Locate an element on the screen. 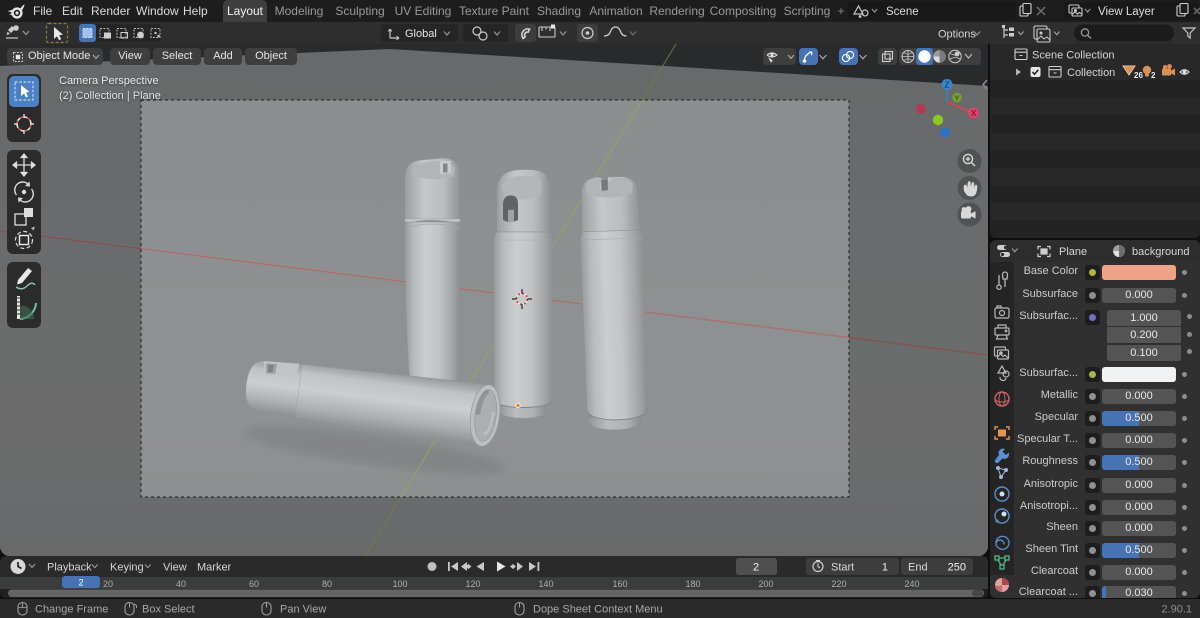 The image size is (1200, 618). svg-text: 60 is located at coordinates (254, 584).